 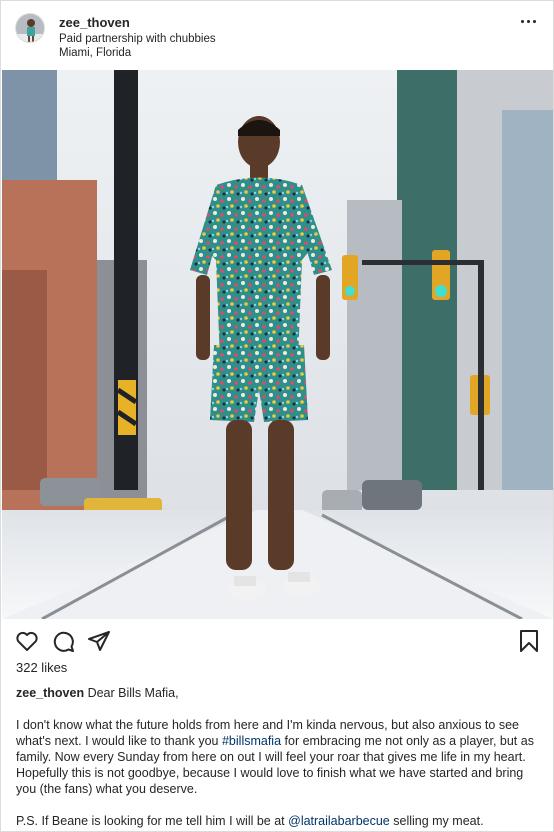 I want to click on post-username: zee_thoven, so click(x=94, y=22).